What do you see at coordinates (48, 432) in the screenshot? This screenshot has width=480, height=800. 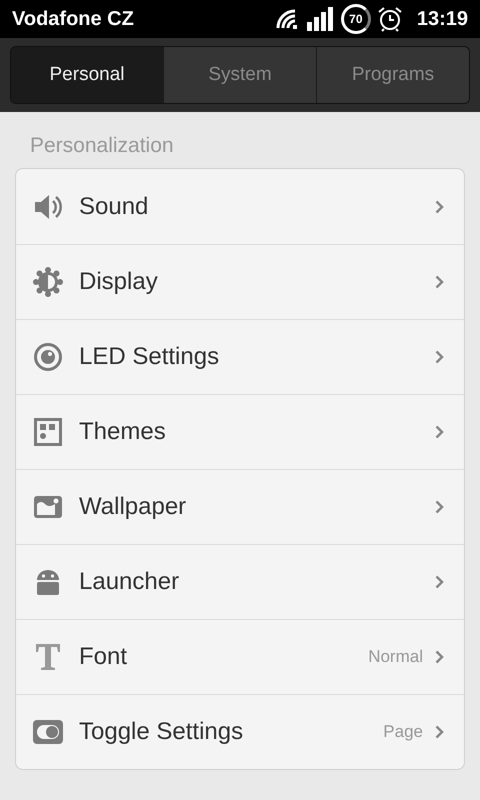 I see `tiles-icon` at bounding box center [48, 432].